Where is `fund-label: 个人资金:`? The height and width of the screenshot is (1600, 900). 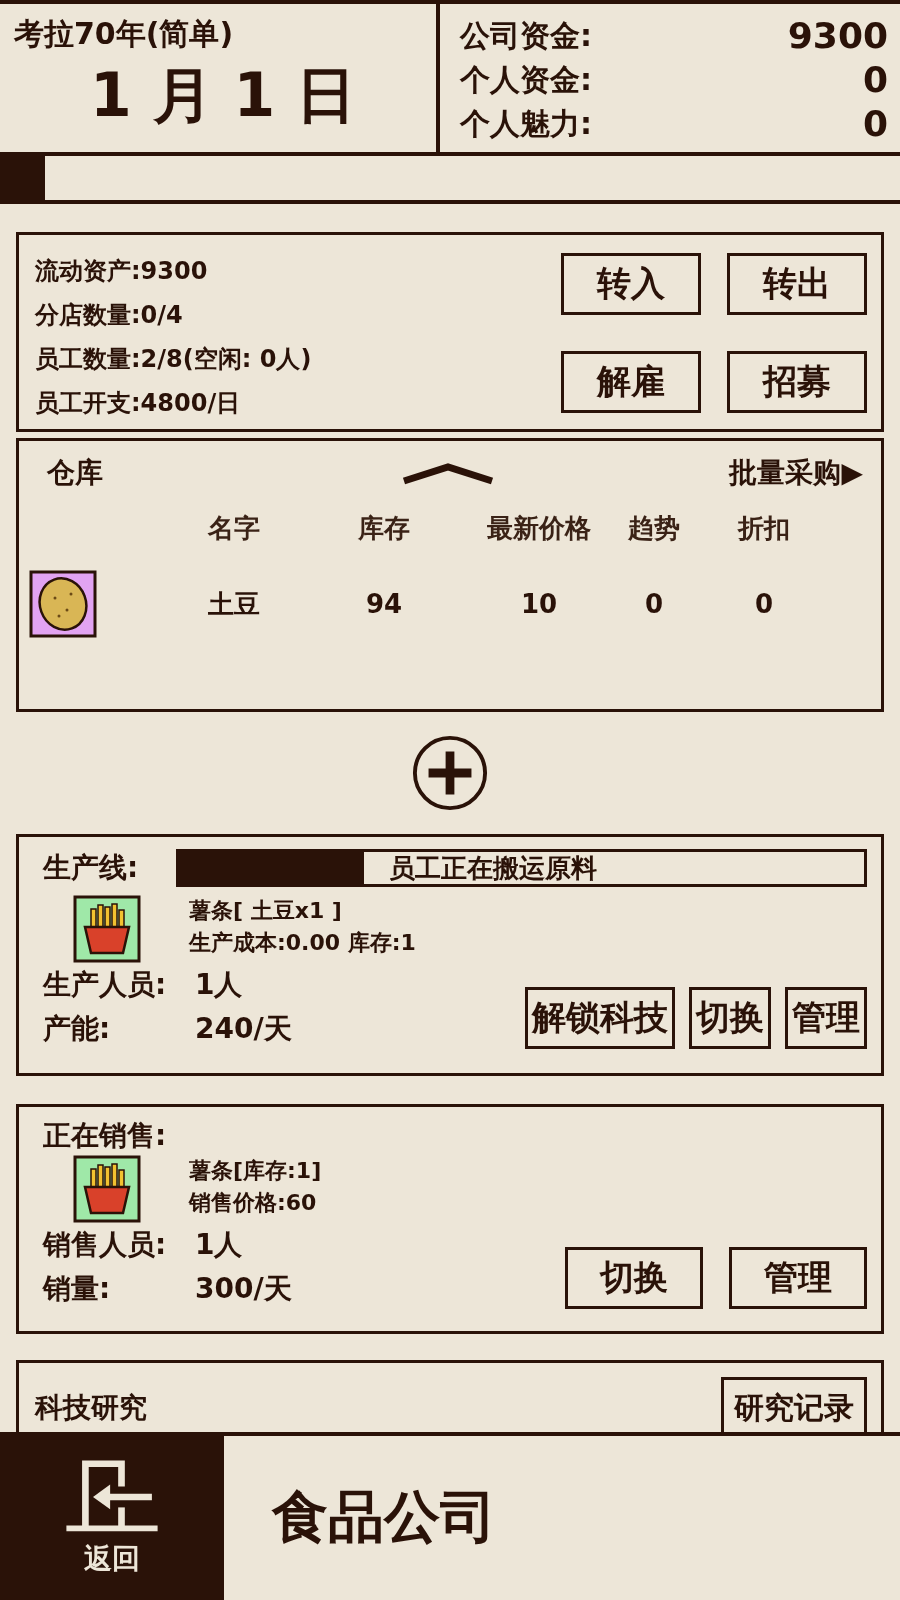 fund-label: 个人资金: is located at coordinates (526, 80).